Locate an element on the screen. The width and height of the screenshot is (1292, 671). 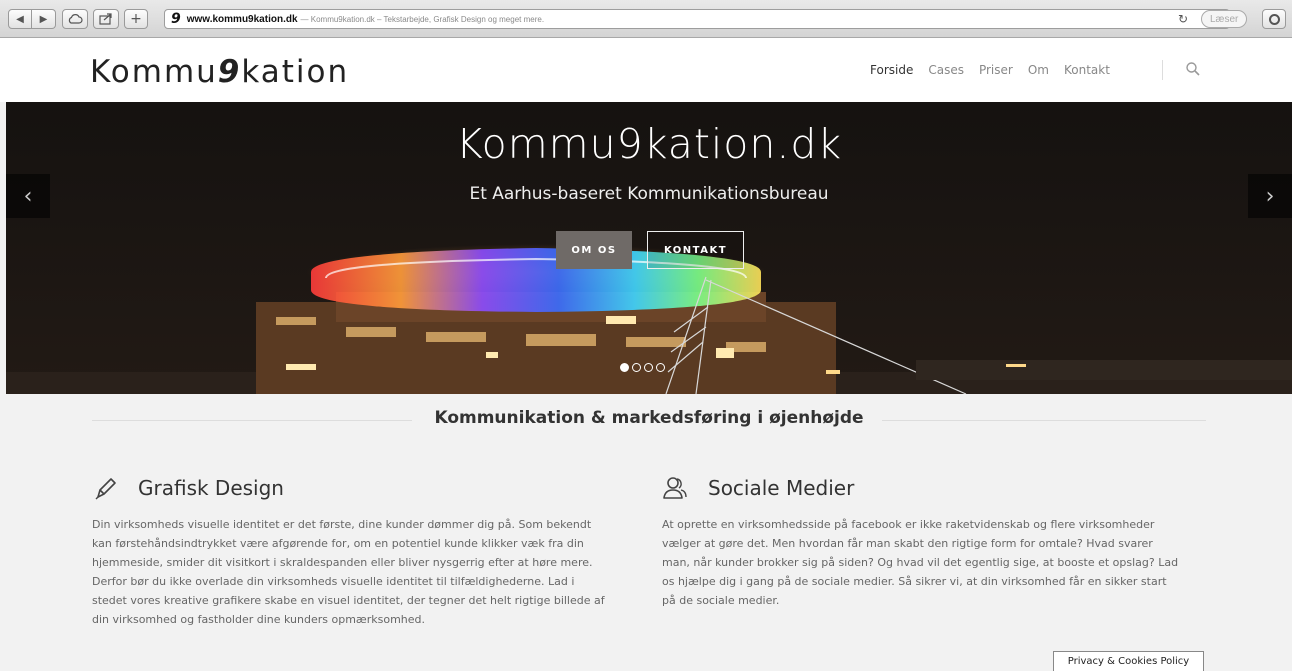
main-navigation: Forside Cases Priser Om Kontakt is located at coordinates (997, 70).